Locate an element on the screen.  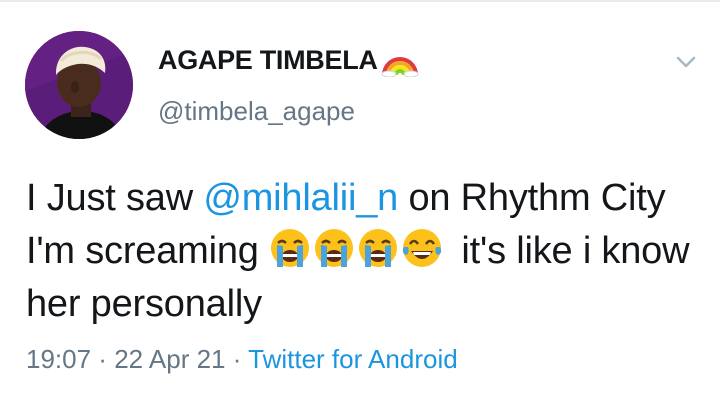
tweet-time: 19:07 is located at coordinates (58, 359).